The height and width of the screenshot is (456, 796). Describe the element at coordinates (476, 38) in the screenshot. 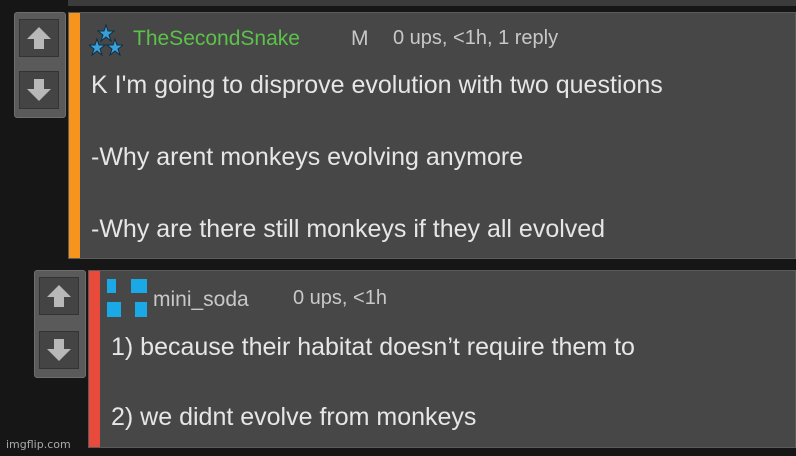

I see `comment-meta: 0 ups, <1h, 1 reply` at that location.